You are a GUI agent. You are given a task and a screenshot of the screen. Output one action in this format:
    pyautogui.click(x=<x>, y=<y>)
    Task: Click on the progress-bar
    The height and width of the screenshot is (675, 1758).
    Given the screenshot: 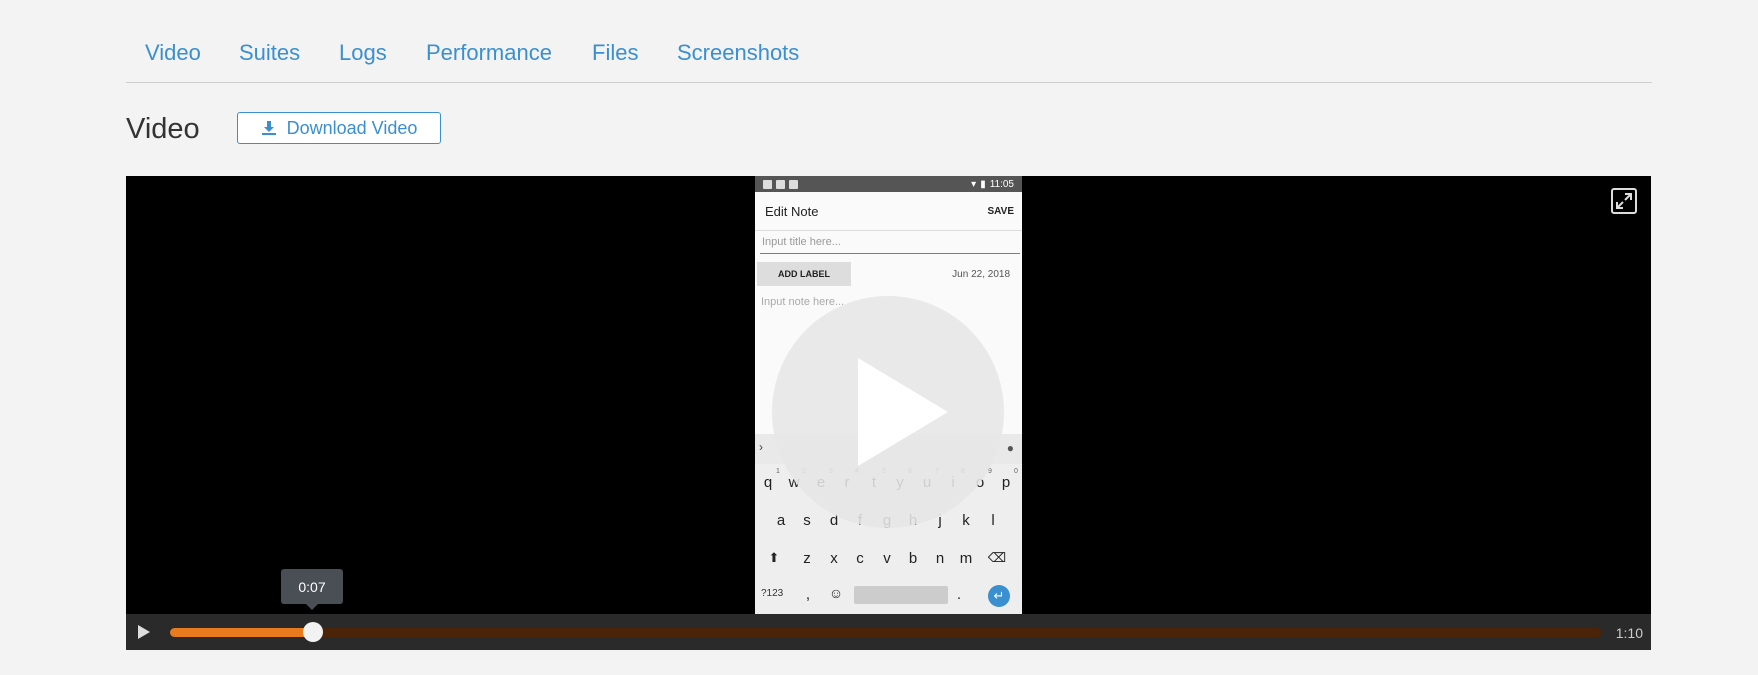 What is the action you would take?
    pyautogui.click(x=886, y=632)
    